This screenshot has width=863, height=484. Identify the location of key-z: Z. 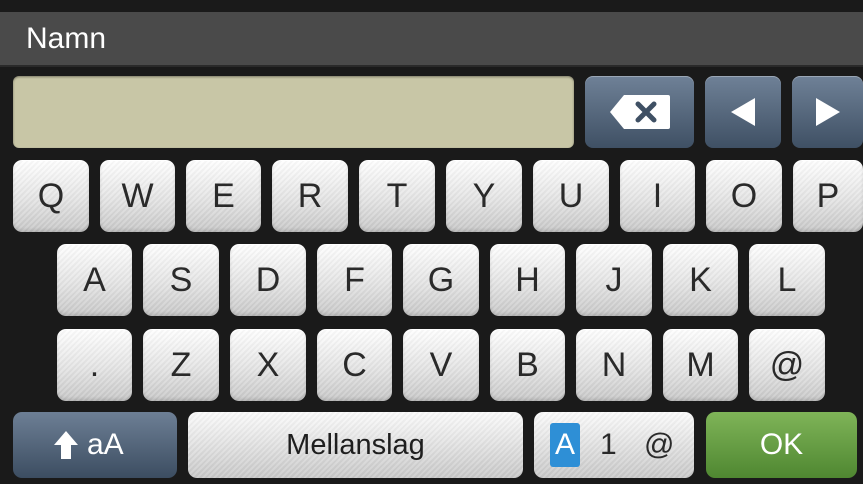
(181, 365).